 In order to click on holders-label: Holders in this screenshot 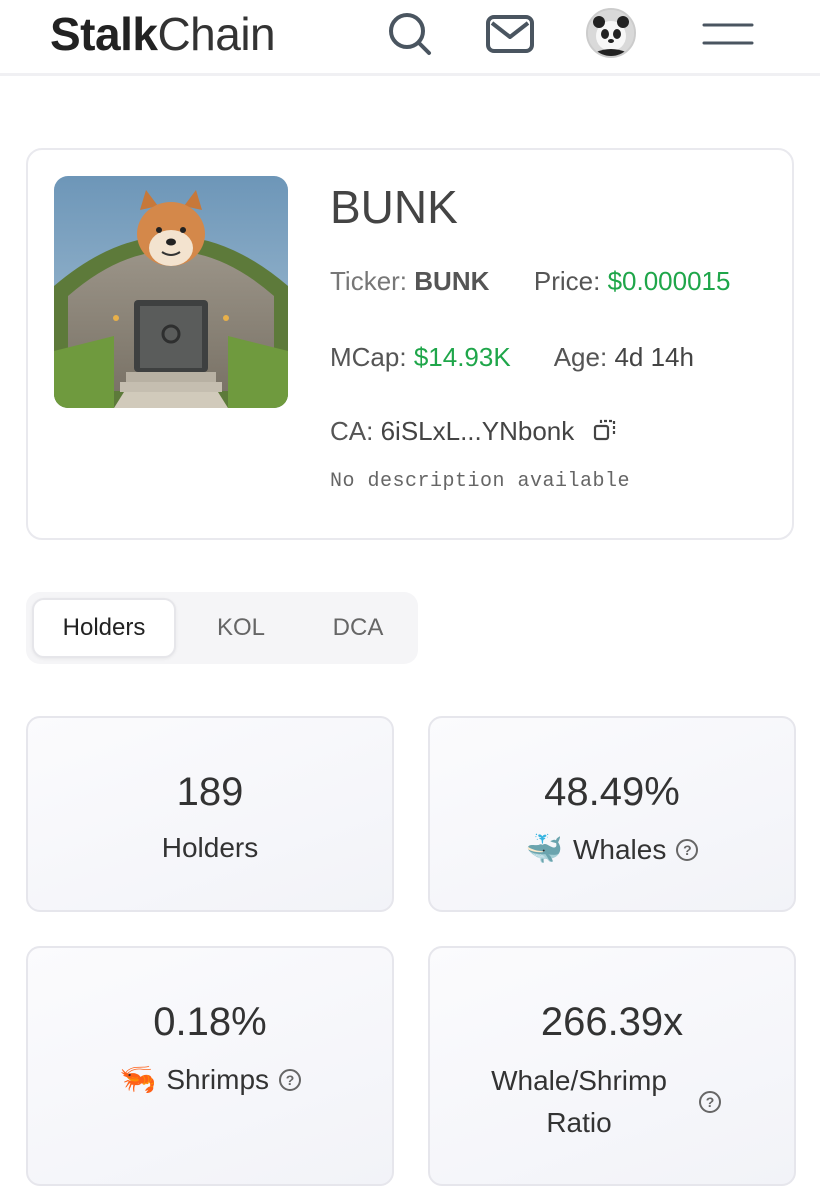, I will do `click(210, 847)`.